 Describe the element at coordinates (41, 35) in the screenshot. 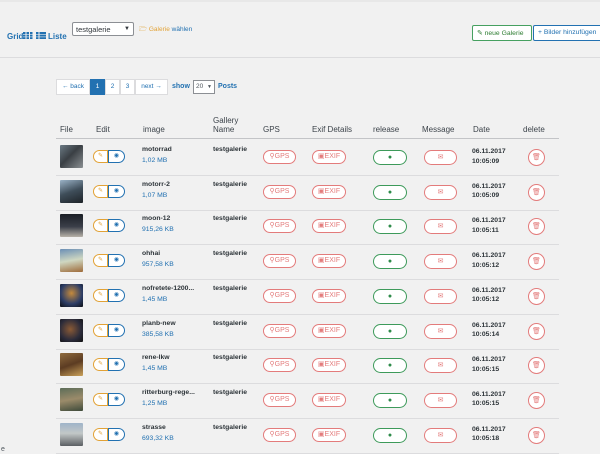

I see `list-icon` at that location.